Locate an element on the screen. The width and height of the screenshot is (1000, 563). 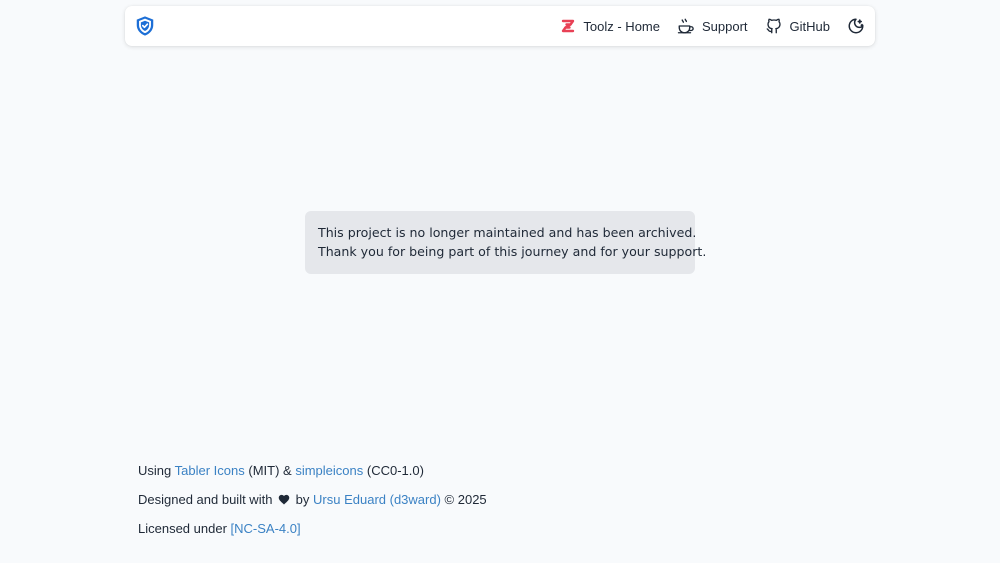
github-icon is located at coordinates (773, 26).